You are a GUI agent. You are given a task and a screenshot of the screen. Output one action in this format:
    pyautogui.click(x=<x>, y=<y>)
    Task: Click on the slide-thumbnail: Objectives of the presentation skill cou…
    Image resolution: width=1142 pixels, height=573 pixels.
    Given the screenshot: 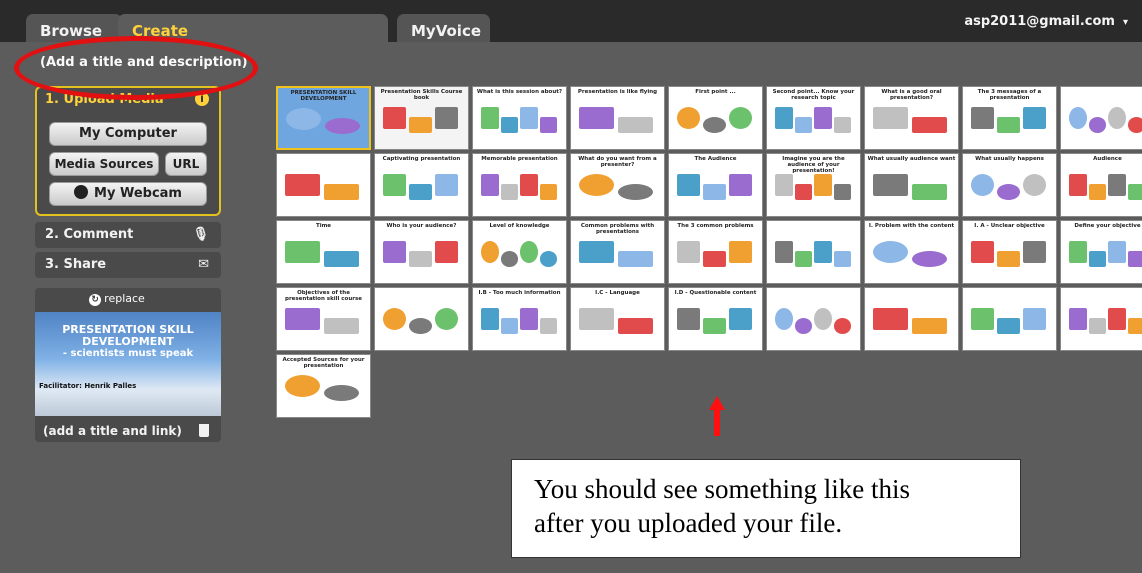 What is the action you would take?
    pyautogui.click(x=323, y=319)
    